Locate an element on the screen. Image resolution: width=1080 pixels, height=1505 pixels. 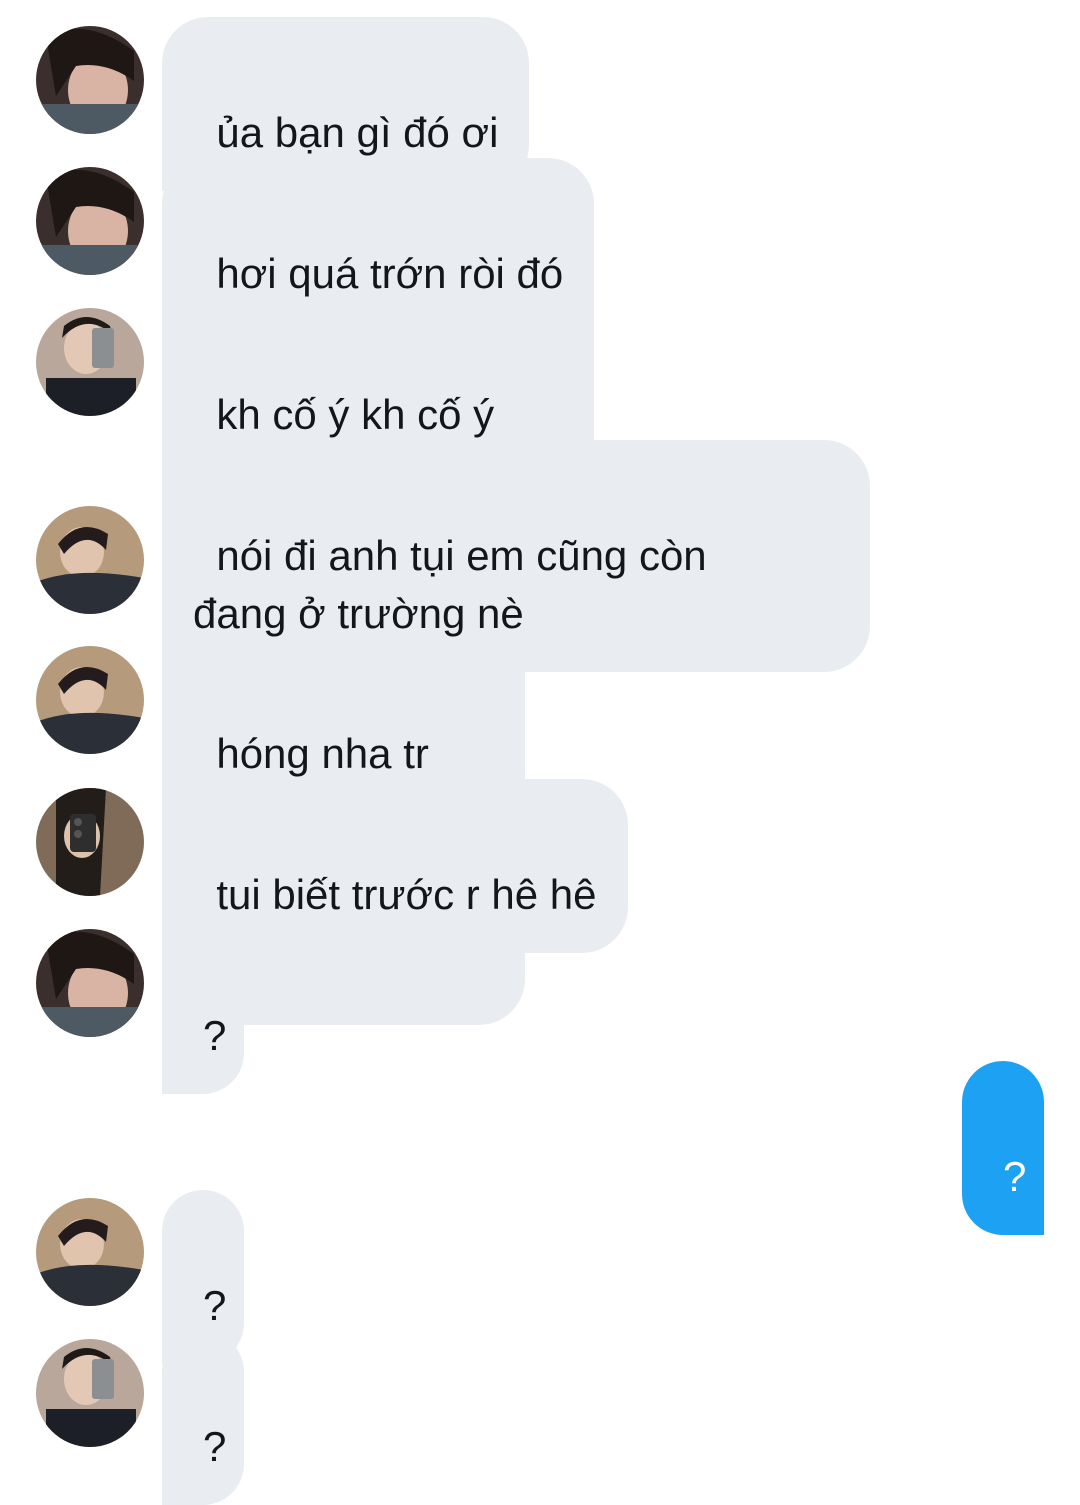
message-text: ủa bạn gì đó ơi is located at coordinates (357, 132).